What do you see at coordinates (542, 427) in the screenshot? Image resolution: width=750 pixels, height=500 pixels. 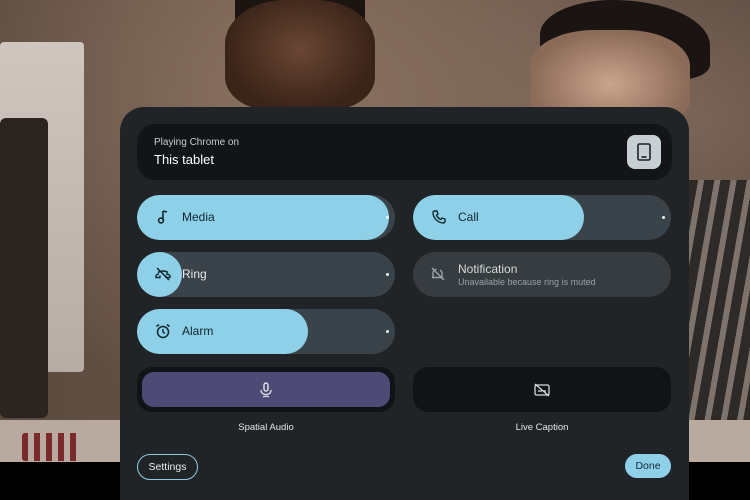 I see `live-caption-label: Live Caption` at bounding box center [542, 427].